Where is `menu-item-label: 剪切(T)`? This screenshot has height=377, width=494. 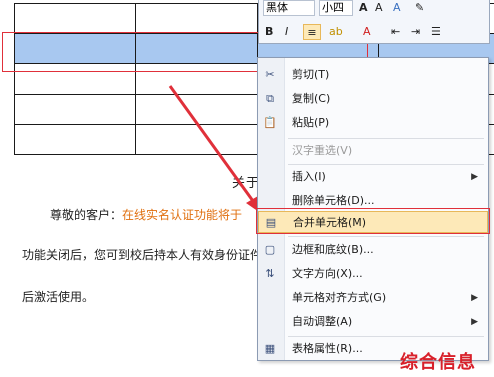
menu-item-label: 剪切(T) is located at coordinates (311, 74).